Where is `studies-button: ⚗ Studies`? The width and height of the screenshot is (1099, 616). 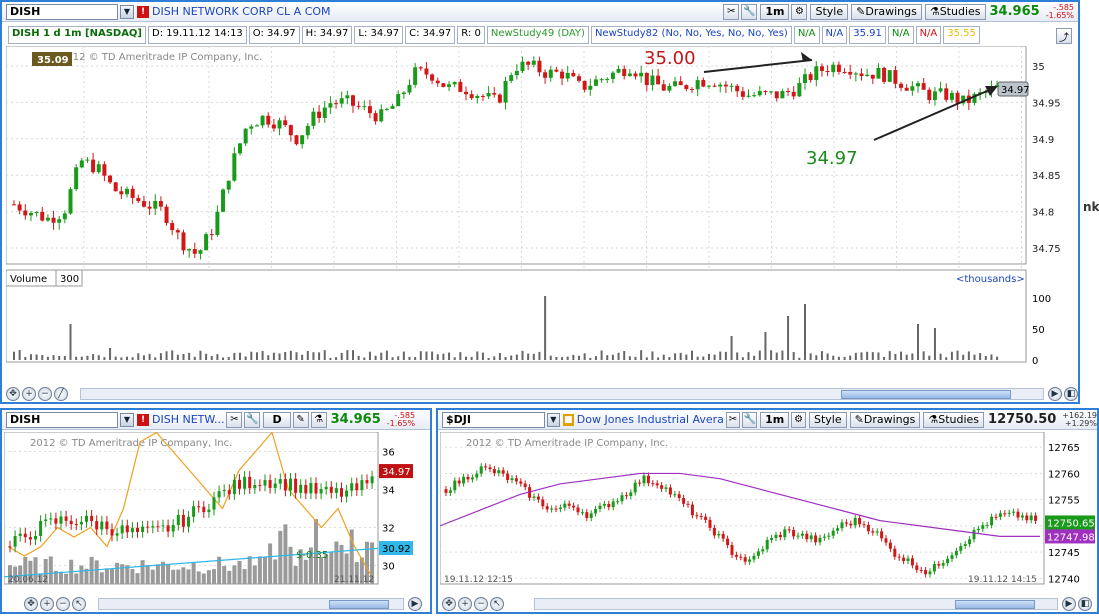
studies-button: ⚗ Studies is located at coordinates (955, 11).